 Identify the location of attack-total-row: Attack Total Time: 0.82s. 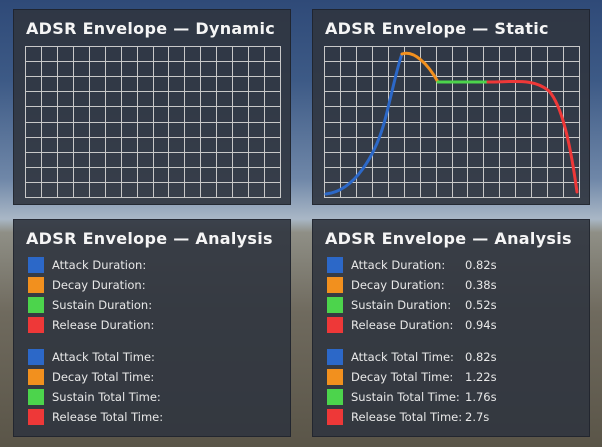
(452, 357).